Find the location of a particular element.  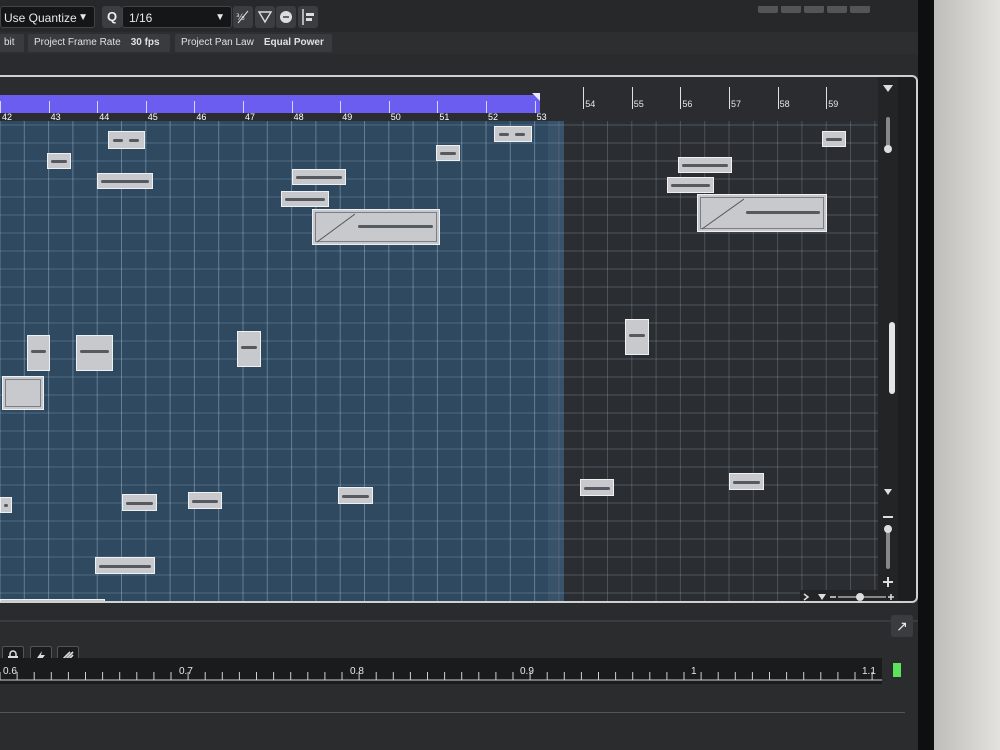

time-ruler-label: 1.1 is located at coordinates (869, 671).